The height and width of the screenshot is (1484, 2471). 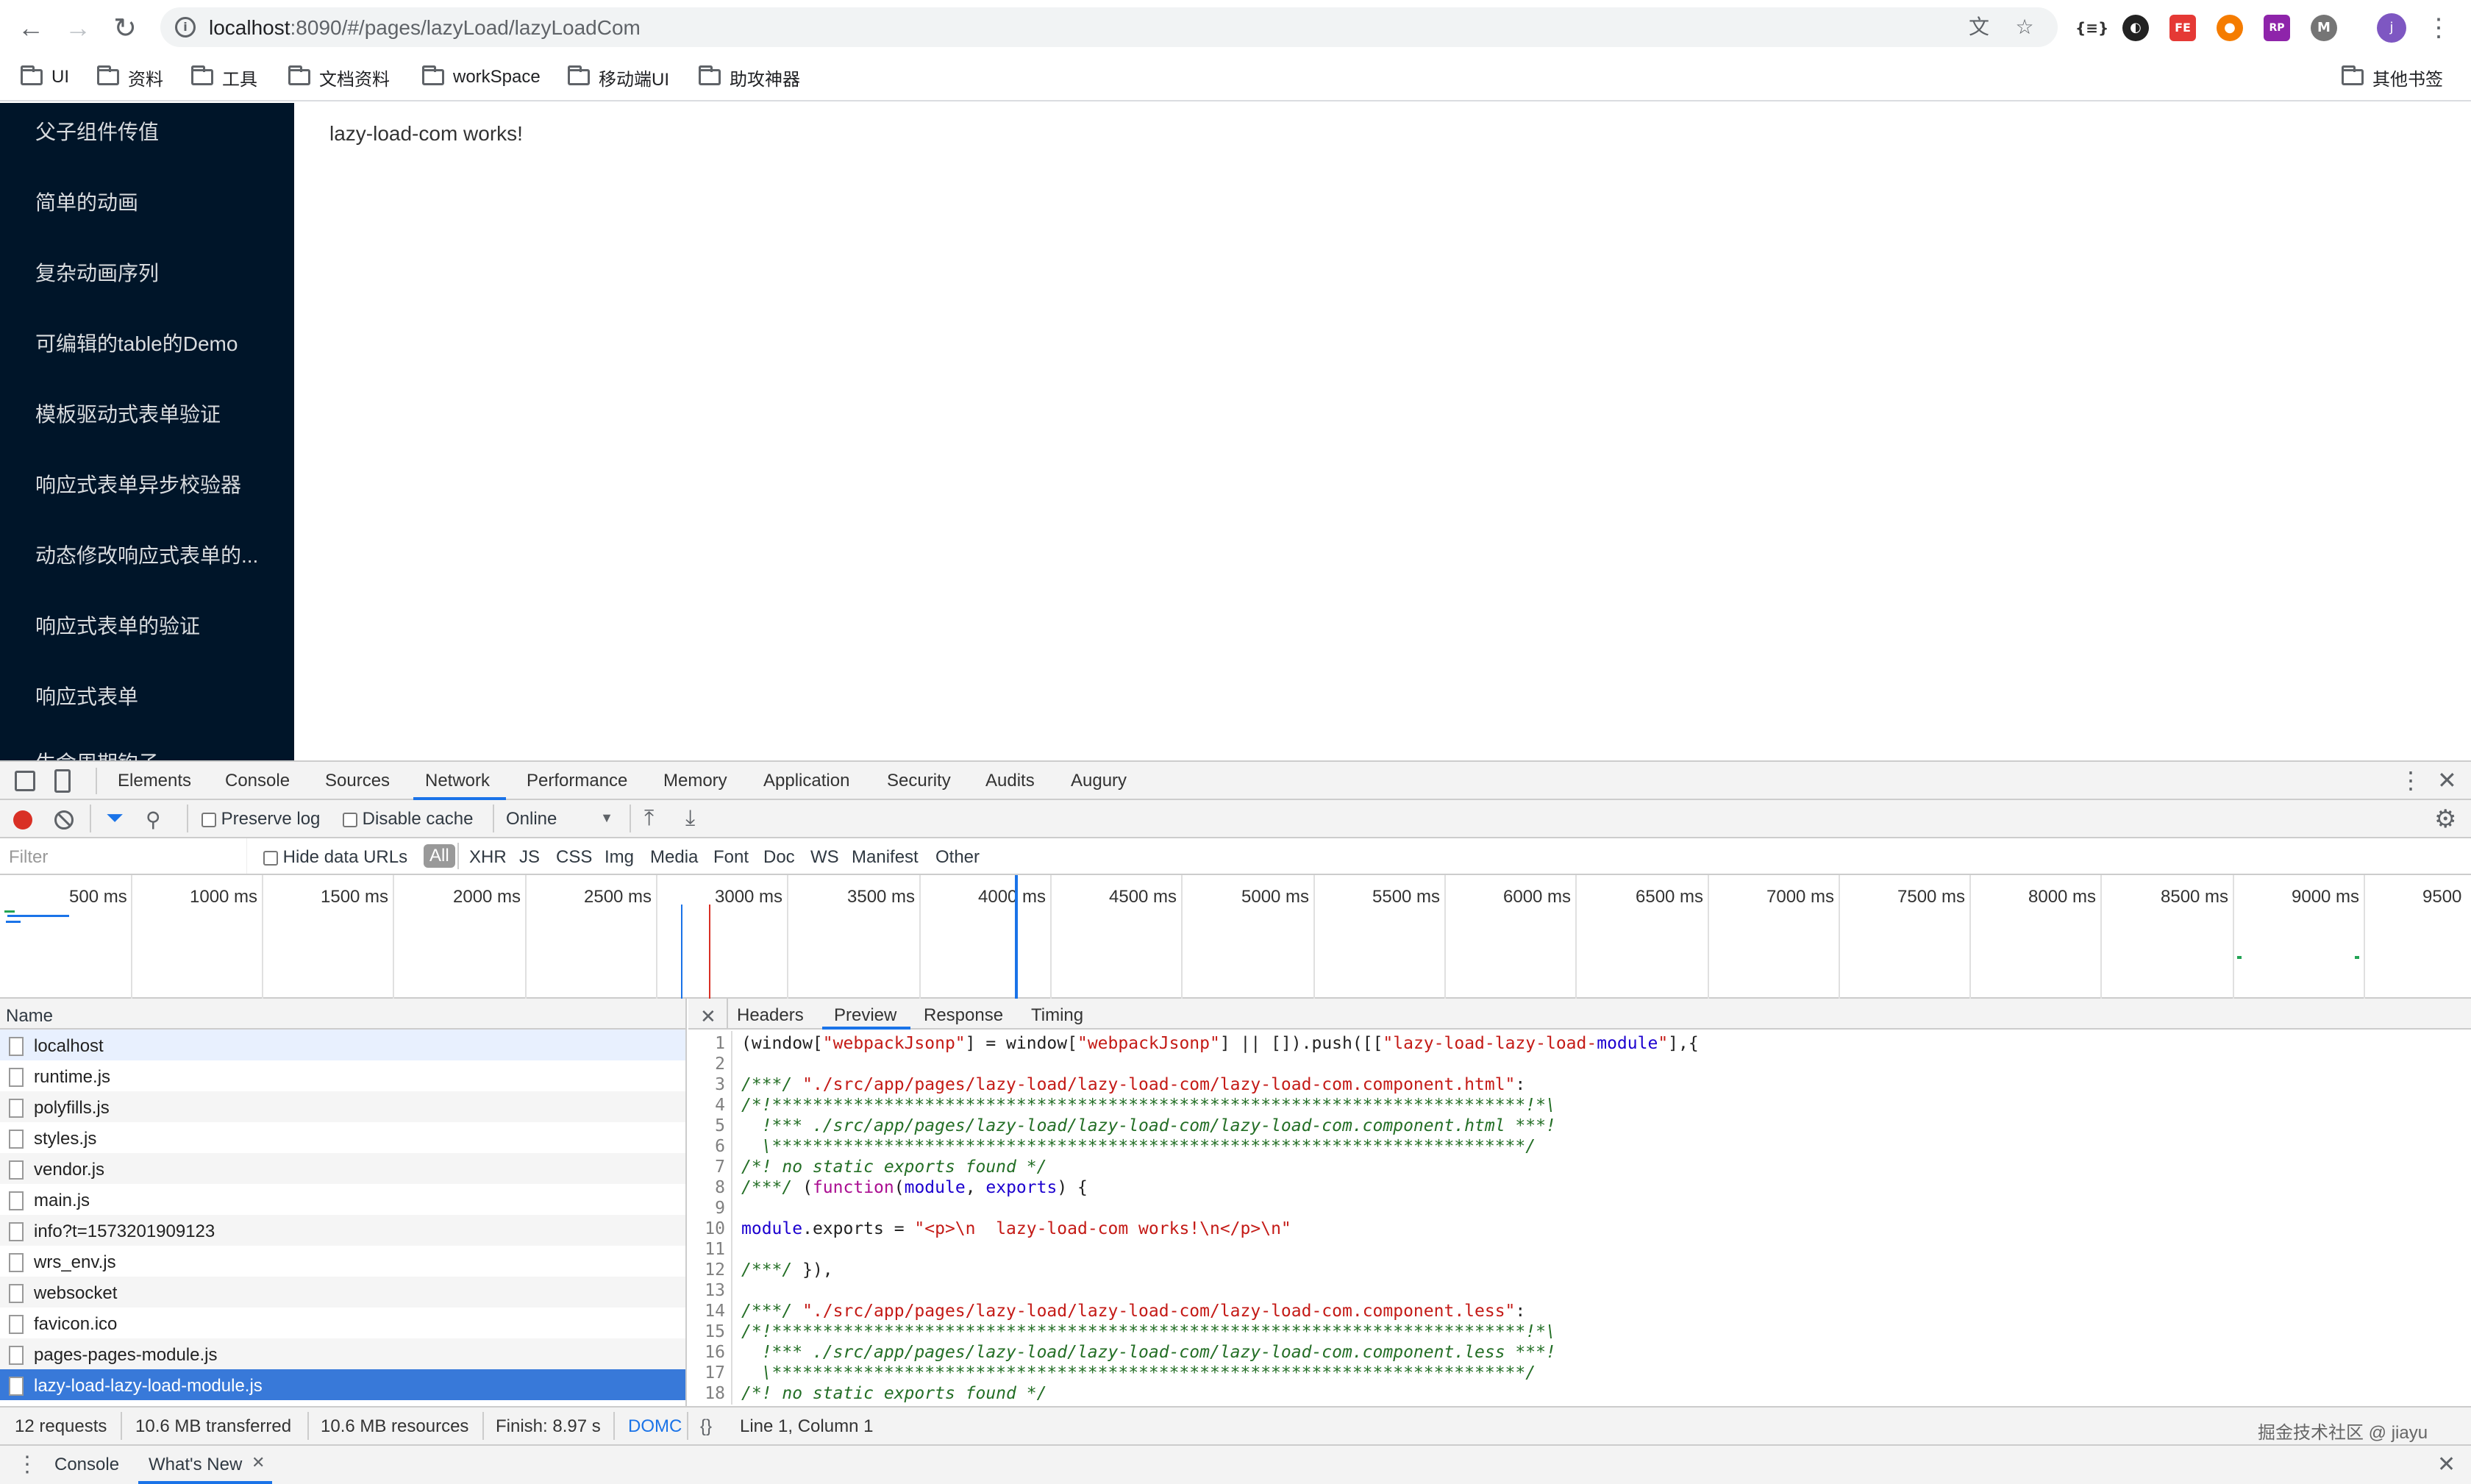 What do you see at coordinates (78, 28) in the screenshot?
I see `forward-icon: →` at bounding box center [78, 28].